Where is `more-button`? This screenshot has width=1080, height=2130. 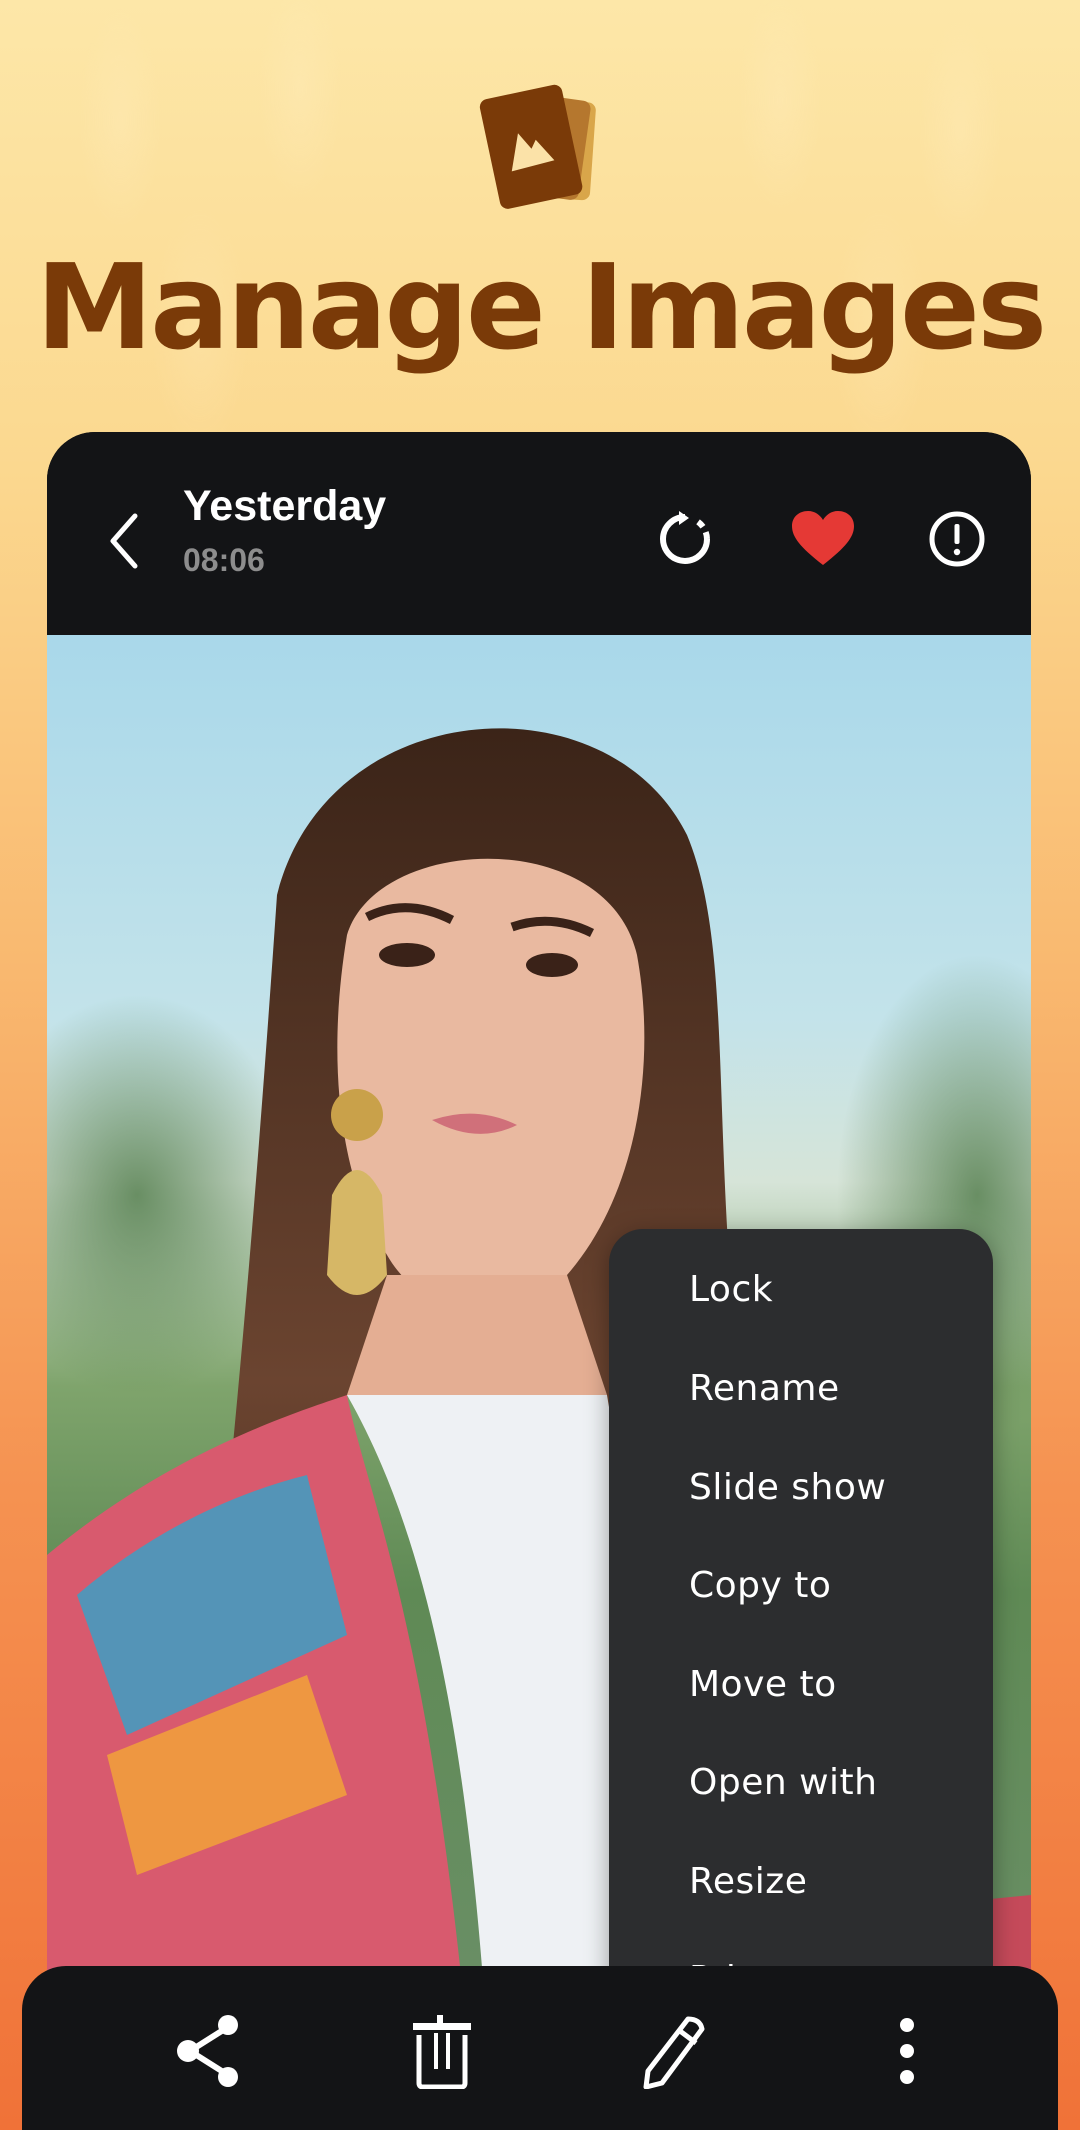 more-button is located at coordinates (907, 2051).